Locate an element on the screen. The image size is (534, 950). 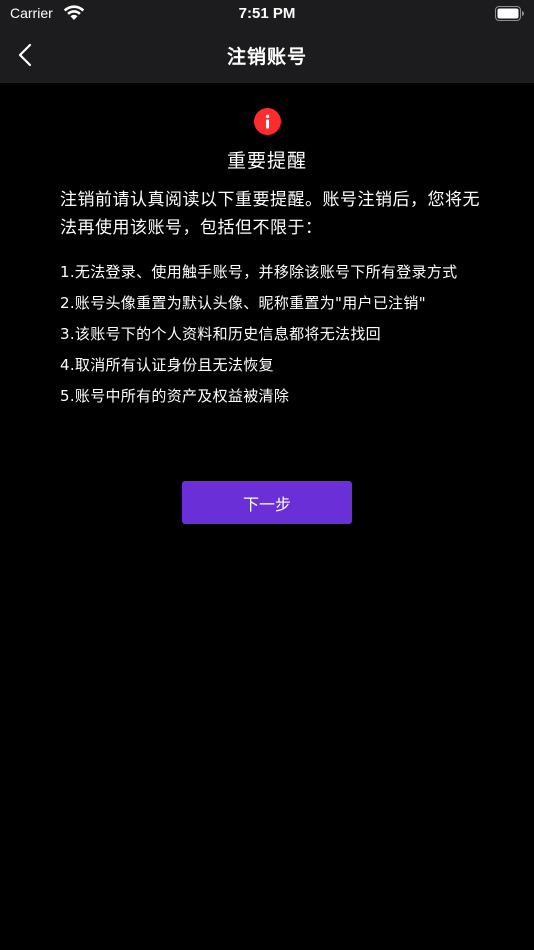
top-bar: Carrier 7:51 PM 注销账号 is located at coordinates (267, 41).